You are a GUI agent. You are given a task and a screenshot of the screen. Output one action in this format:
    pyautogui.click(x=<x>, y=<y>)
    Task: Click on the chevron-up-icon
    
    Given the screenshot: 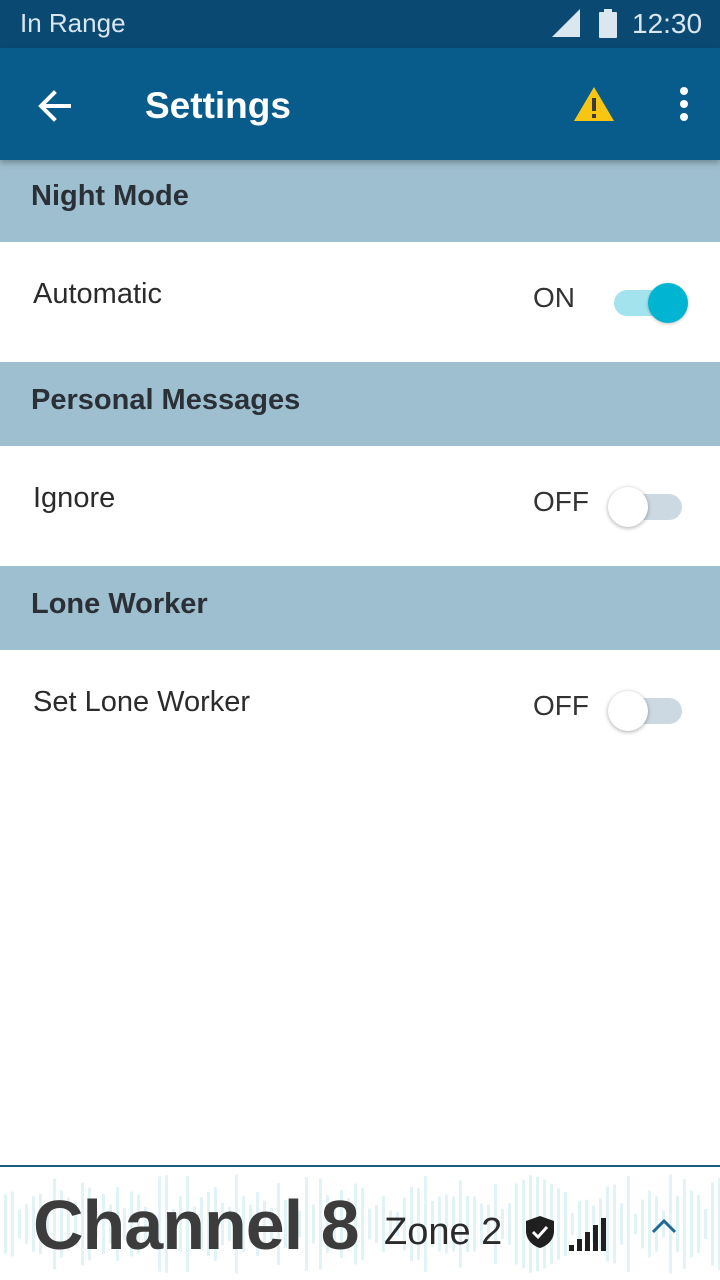 What is the action you would take?
    pyautogui.click(x=664, y=1226)
    